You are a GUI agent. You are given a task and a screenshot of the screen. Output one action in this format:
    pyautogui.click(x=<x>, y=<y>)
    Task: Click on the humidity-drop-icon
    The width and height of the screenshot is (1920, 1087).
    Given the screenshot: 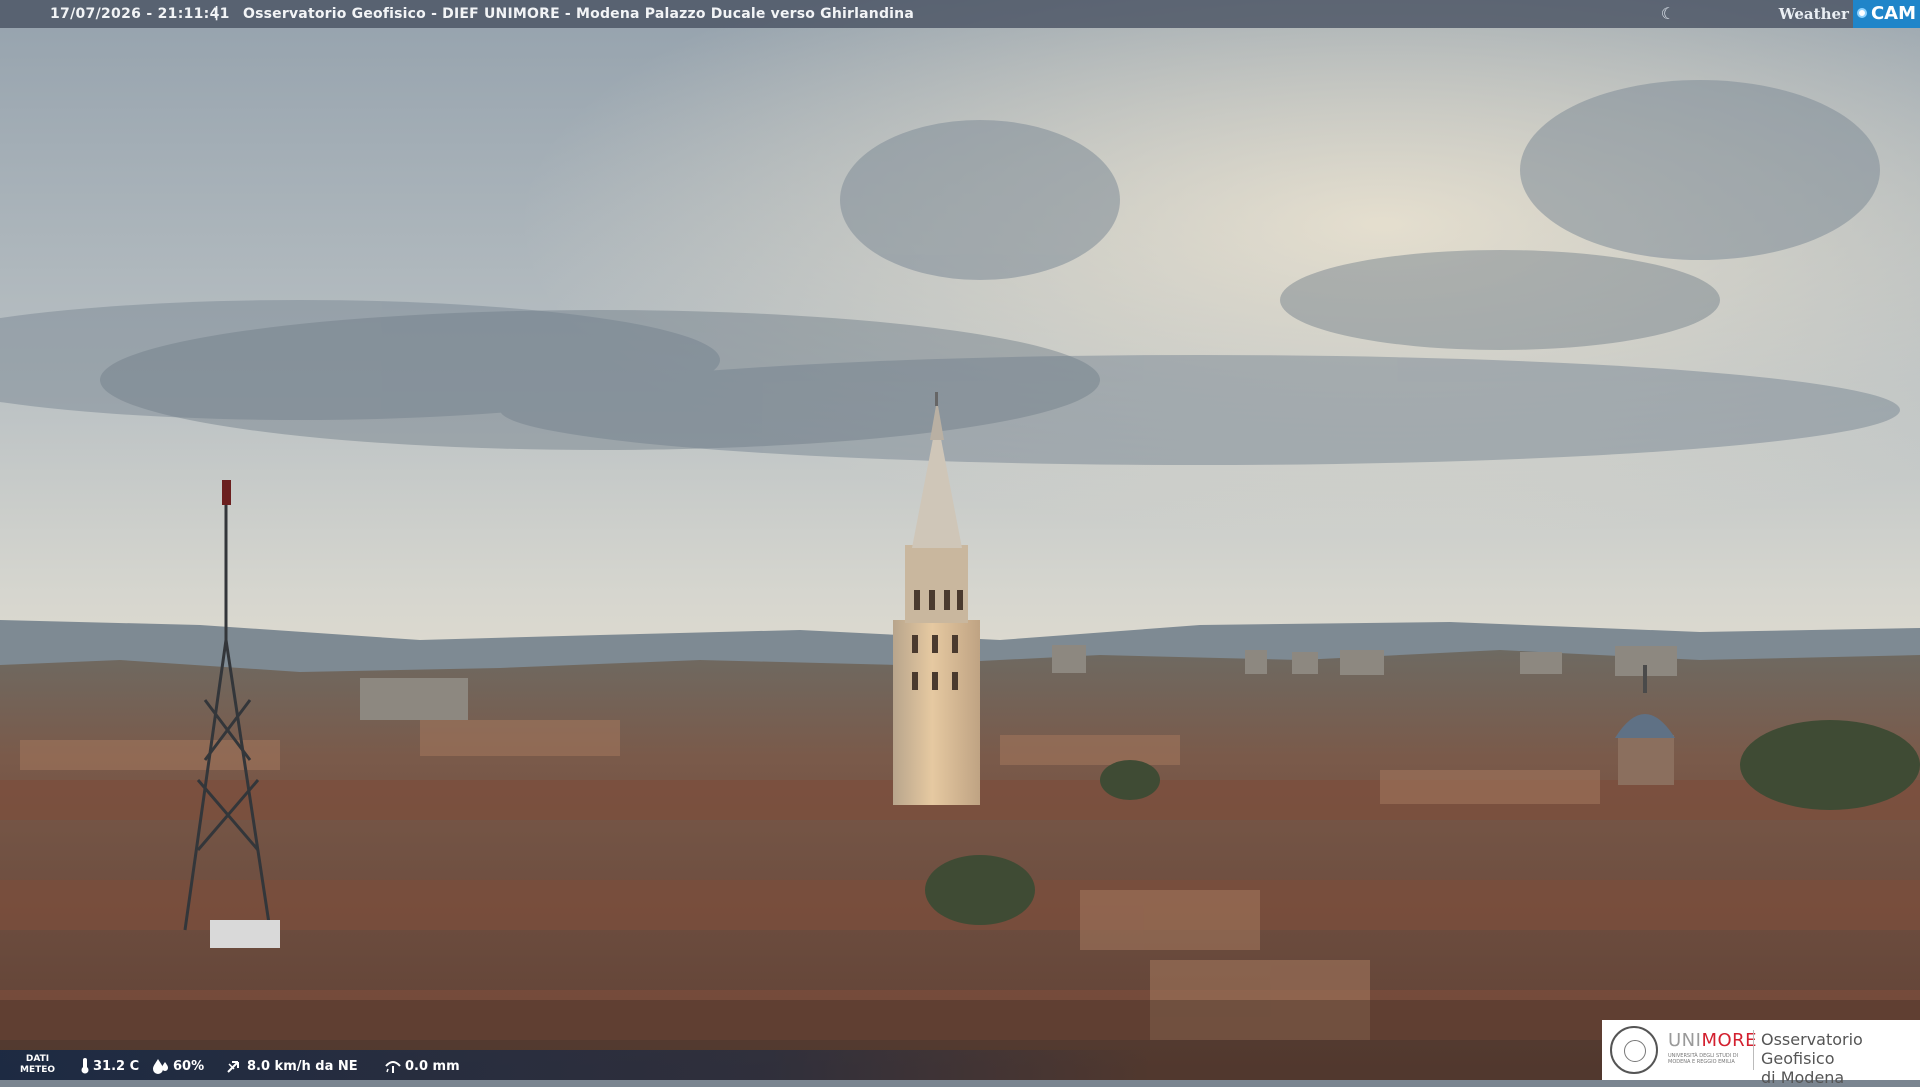 What is the action you would take?
    pyautogui.click(x=160, y=1066)
    